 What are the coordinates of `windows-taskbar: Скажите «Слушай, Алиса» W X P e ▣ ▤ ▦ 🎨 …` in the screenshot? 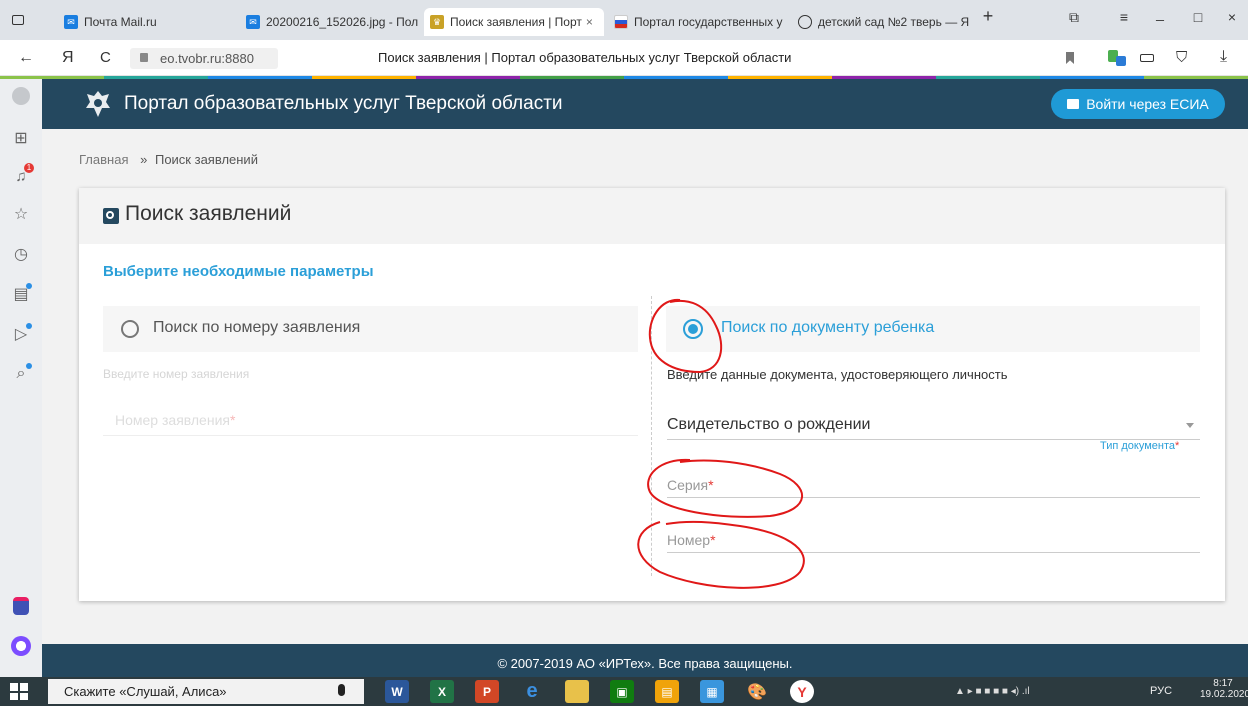 It's located at (624, 691).